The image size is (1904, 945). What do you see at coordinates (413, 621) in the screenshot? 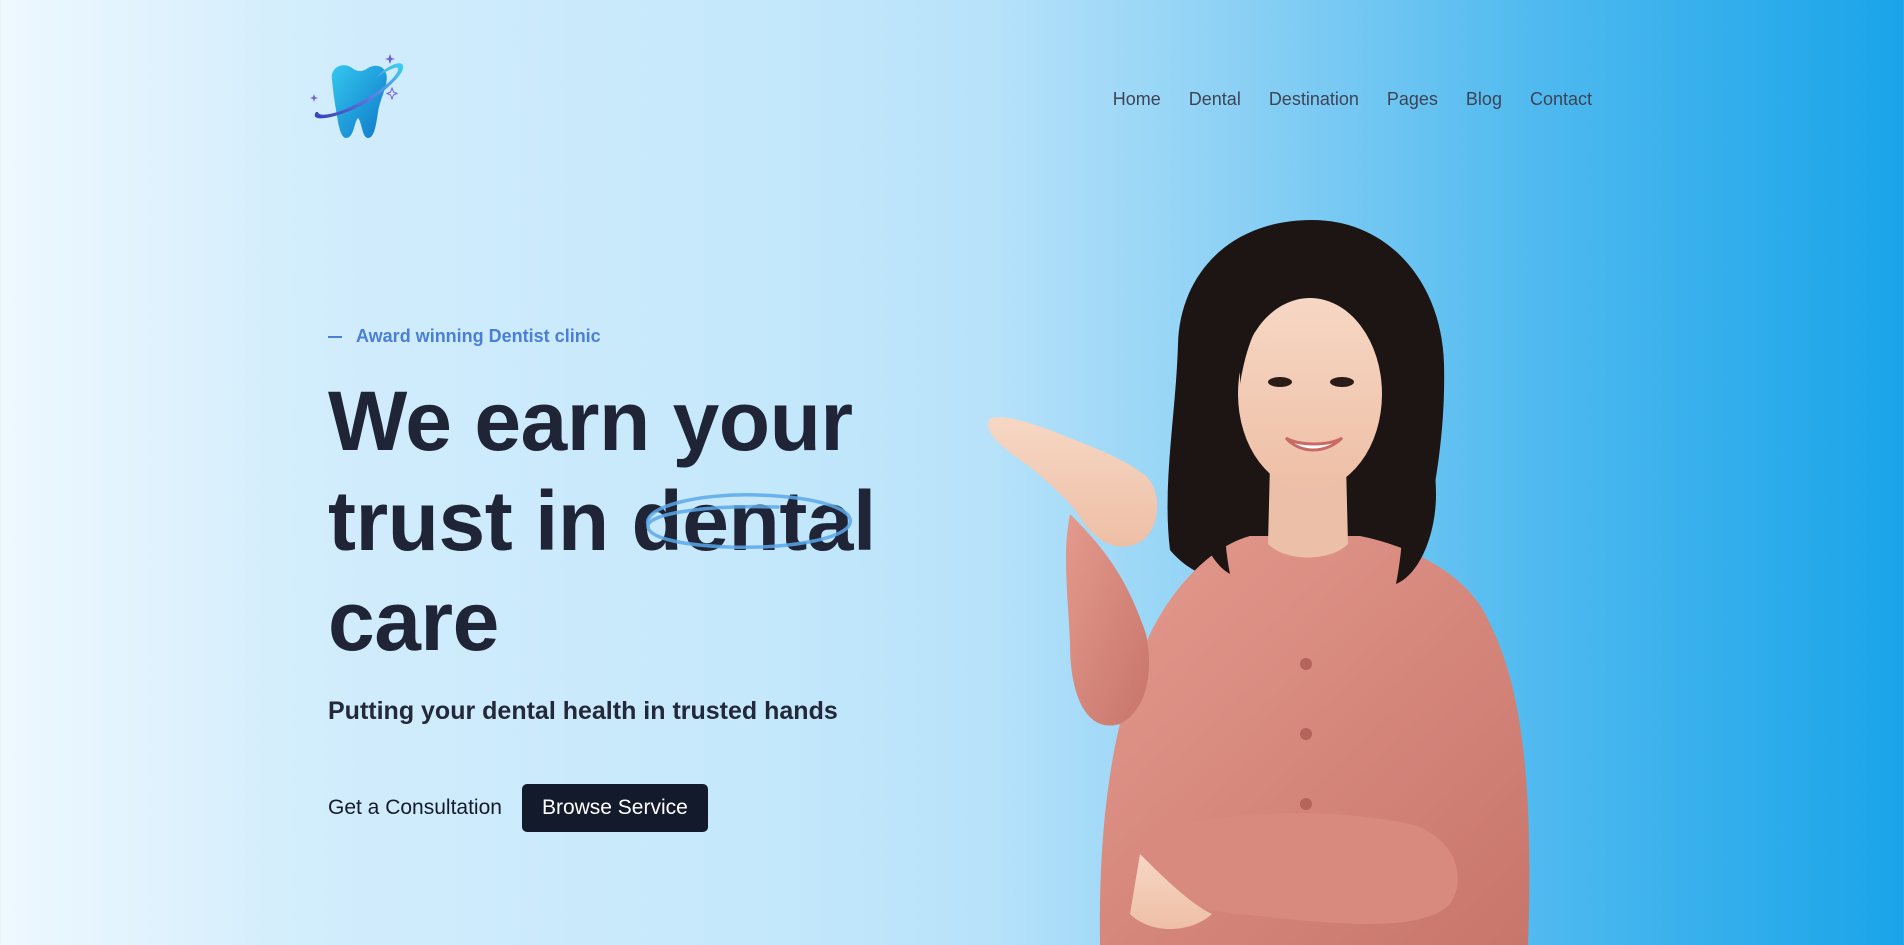
I see `headline-line-3: care` at bounding box center [413, 621].